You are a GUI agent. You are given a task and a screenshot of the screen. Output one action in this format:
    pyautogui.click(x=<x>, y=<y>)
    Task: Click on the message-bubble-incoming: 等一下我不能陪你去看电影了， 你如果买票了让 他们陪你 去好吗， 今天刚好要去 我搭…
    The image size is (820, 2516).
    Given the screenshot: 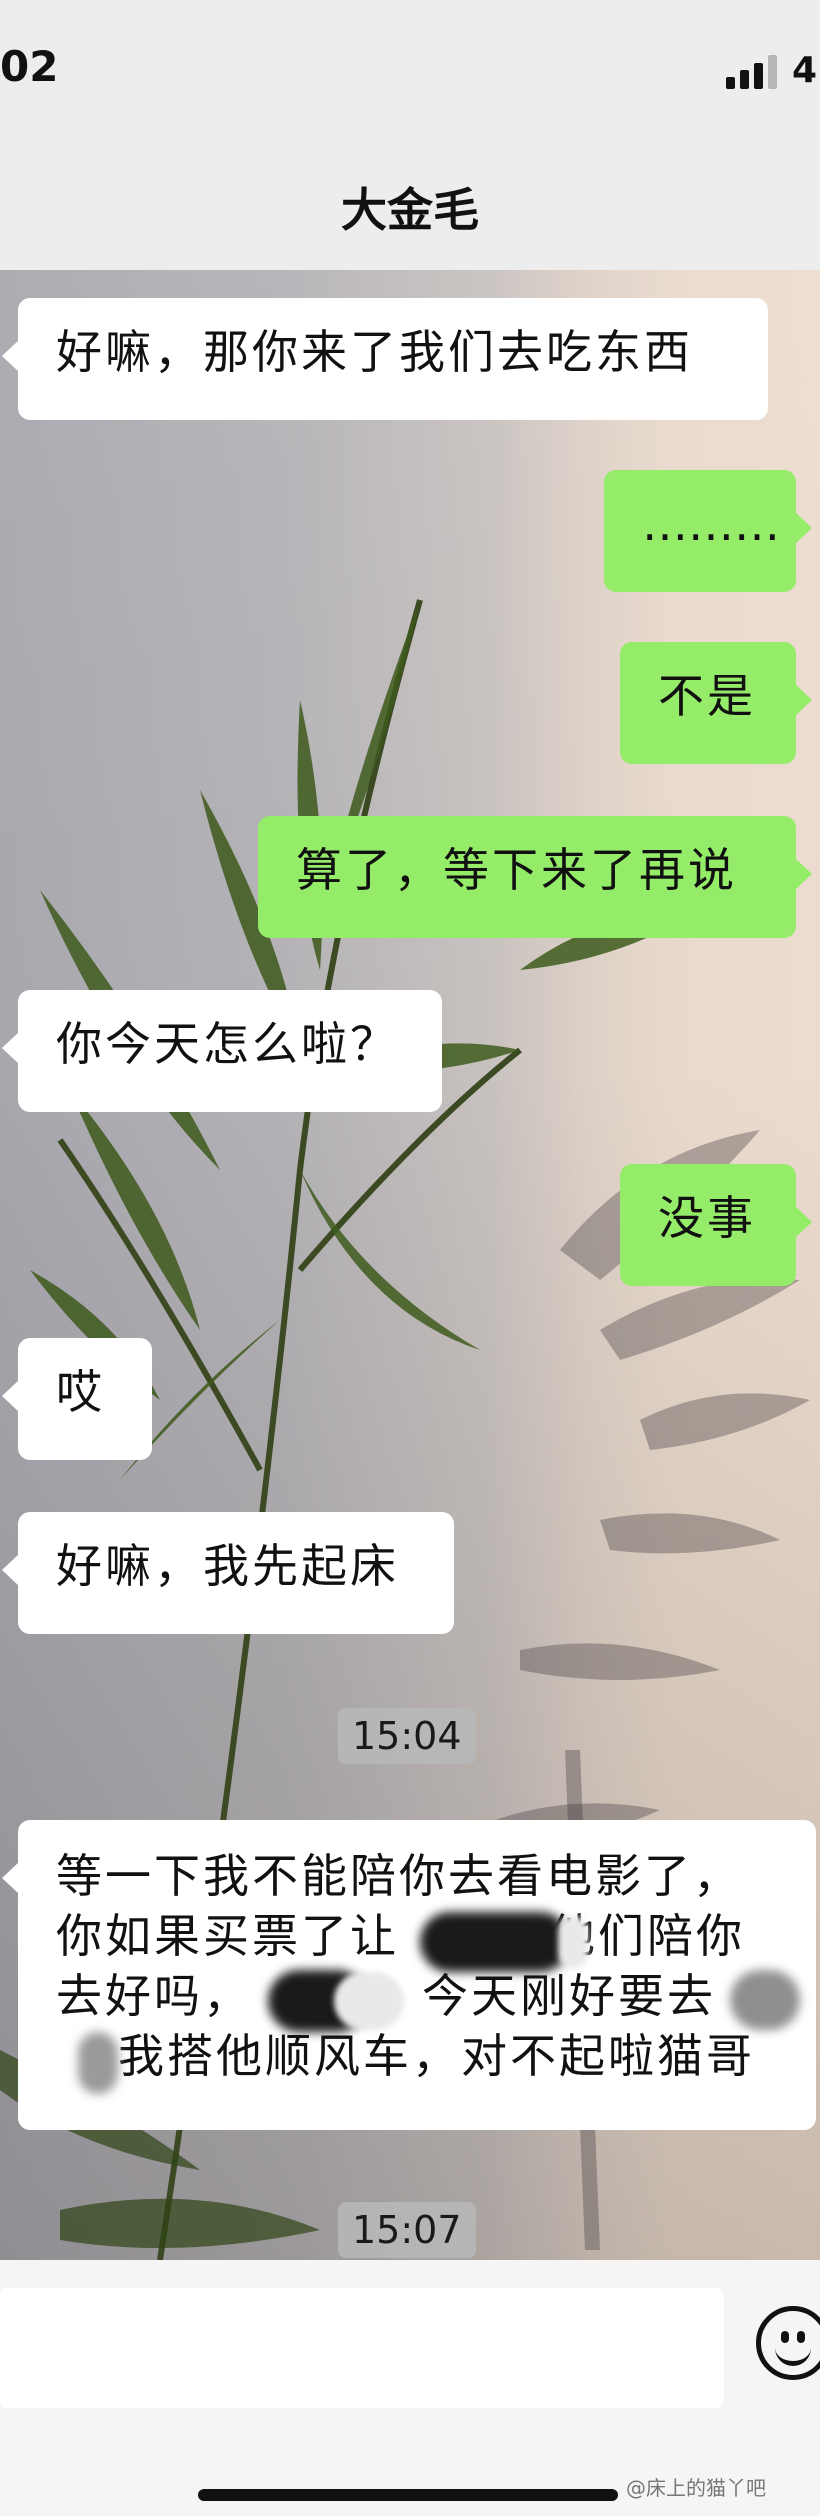 What is the action you would take?
    pyautogui.click(x=409, y=1975)
    